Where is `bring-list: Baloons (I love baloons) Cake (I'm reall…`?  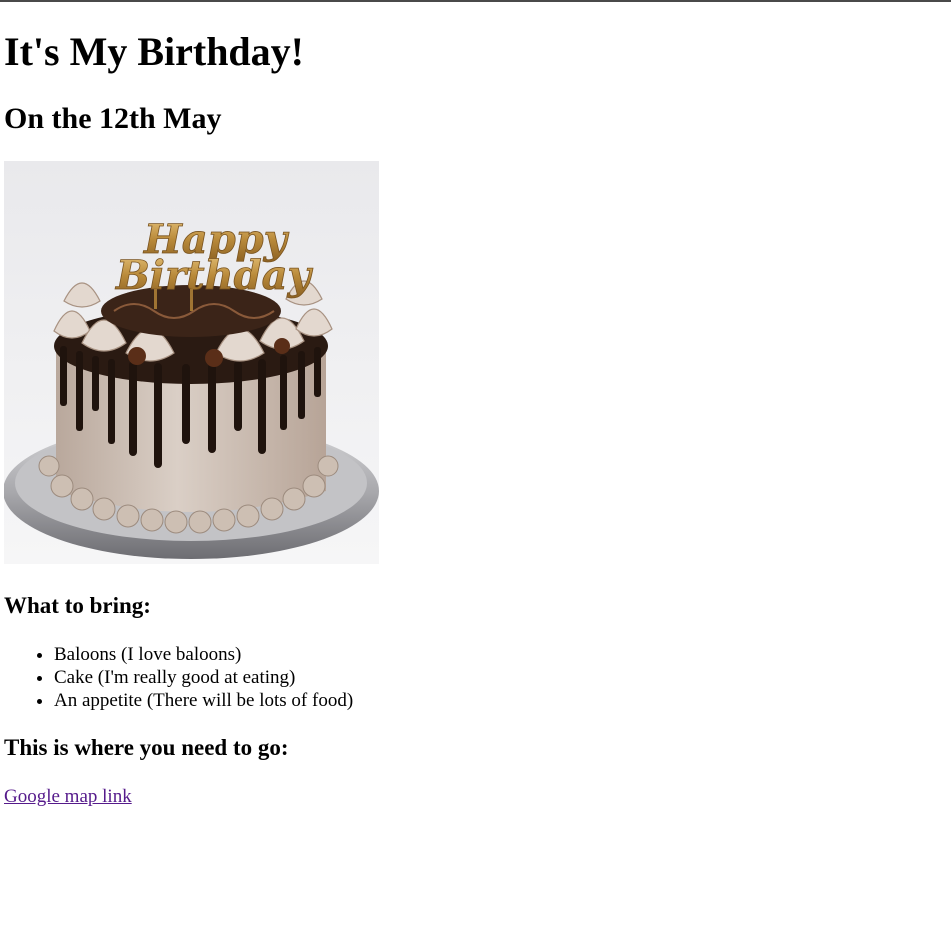 bring-list: Baloons (I love baloons) Cake (I'm reall… is located at coordinates (178, 677).